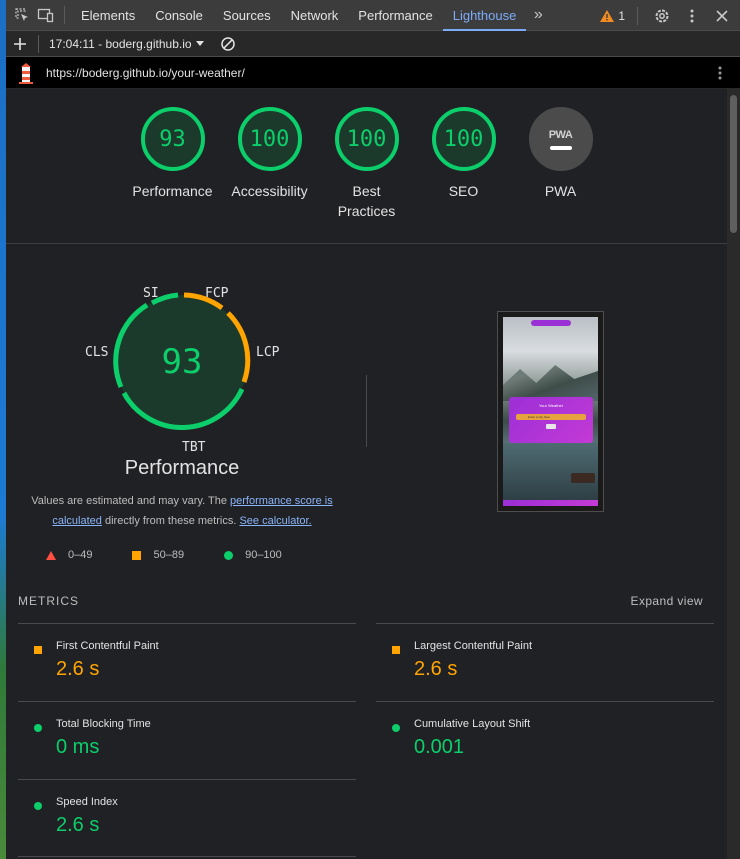 This screenshot has width=740, height=859. I want to click on gauge-accessibility: 100 Accessibility, so click(269, 164).